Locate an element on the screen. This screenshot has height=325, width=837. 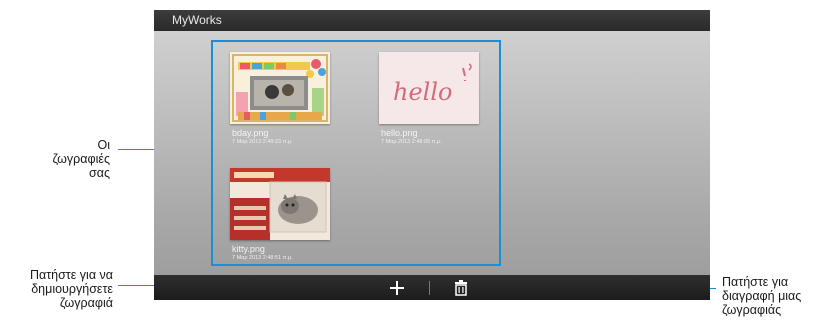
bday-thumbnail-art is located at coordinates (280, 88).